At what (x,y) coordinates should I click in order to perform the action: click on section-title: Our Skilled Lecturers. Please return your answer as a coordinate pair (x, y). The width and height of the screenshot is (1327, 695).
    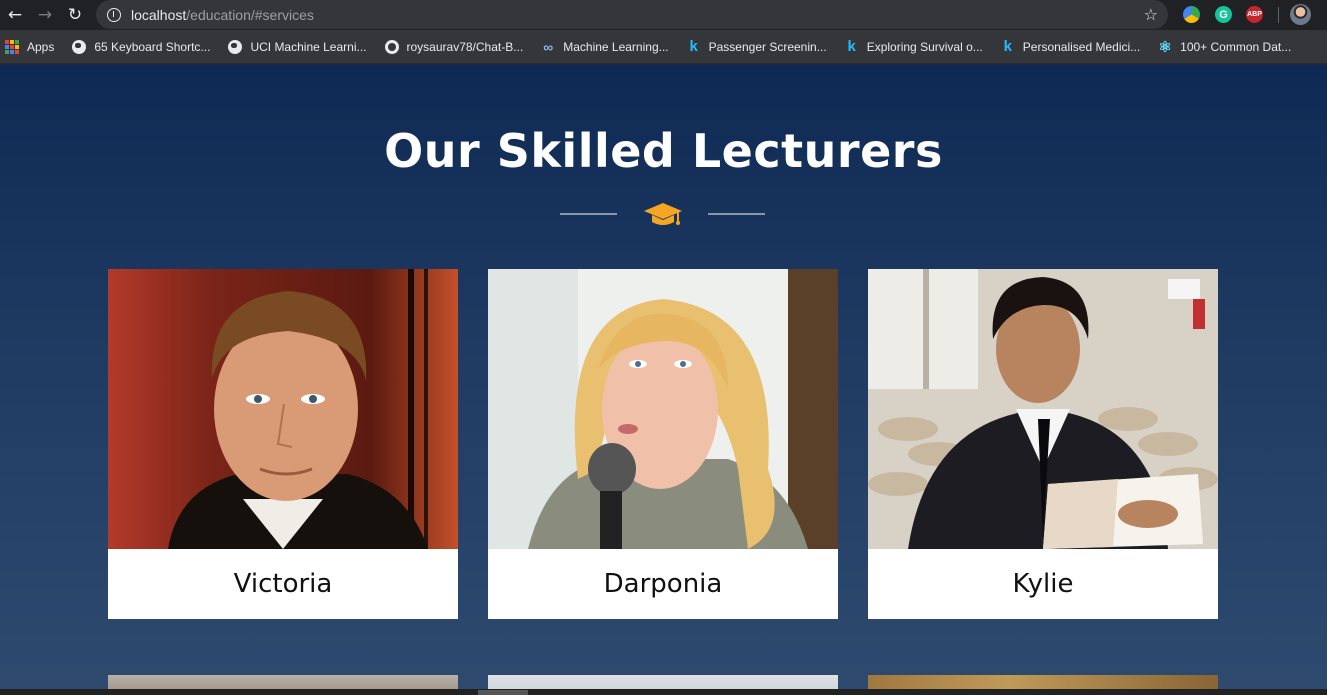
    Looking at the image, I should click on (663, 151).